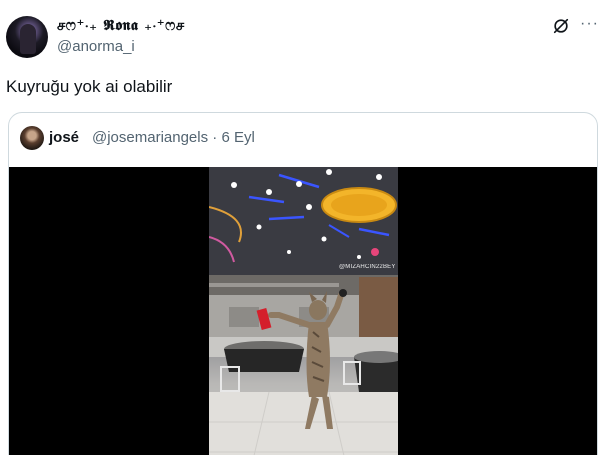 This screenshot has width=600, height=455. Describe the element at coordinates (121, 26) in the screenshot. I see `author-display-name: சෆ⁺‧₊ 𝕽𝖔𝖓𝖆 ₊‧⁺ෆச` at that location.